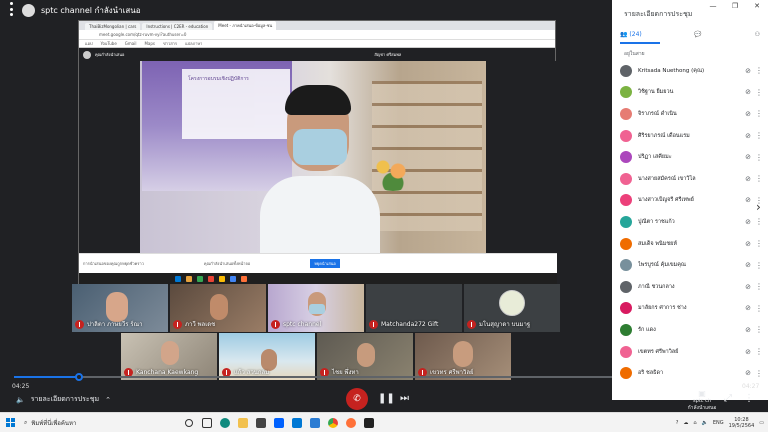 This screenshot has height=432, width=768. I want to click on participant-tile: ปาลิตา ภาษยวีร ร์ณา, so click(120, 308).